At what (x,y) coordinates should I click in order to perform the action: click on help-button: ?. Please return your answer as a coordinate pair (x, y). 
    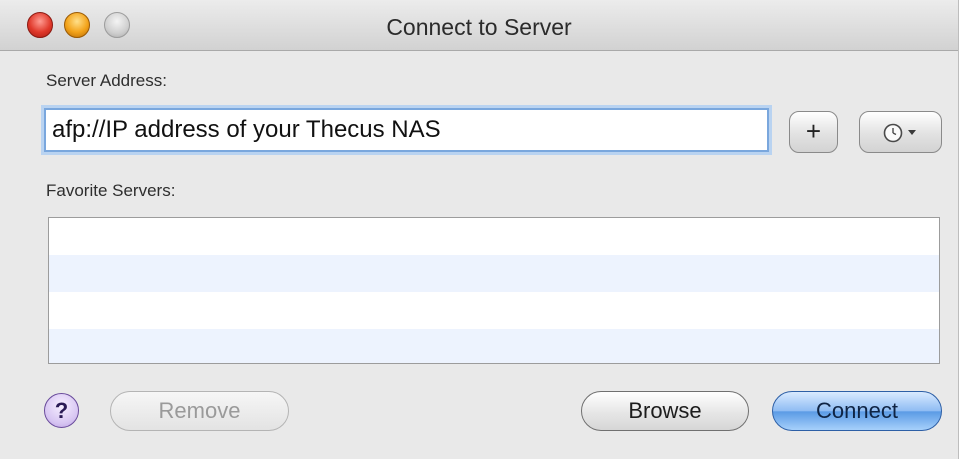
    Looking at the image, I should click on (61, 410).